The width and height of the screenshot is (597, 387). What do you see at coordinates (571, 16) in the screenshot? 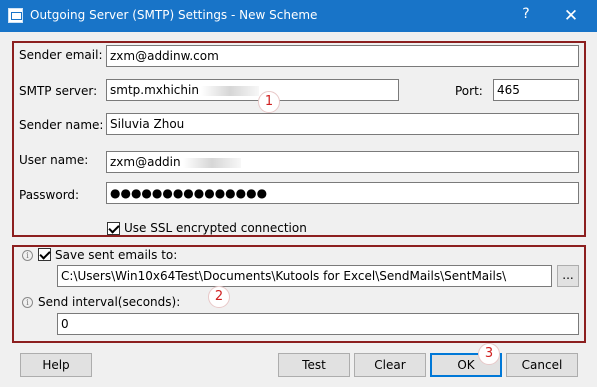
I see `close-icon: ✕` at bounding box center [571, 16].